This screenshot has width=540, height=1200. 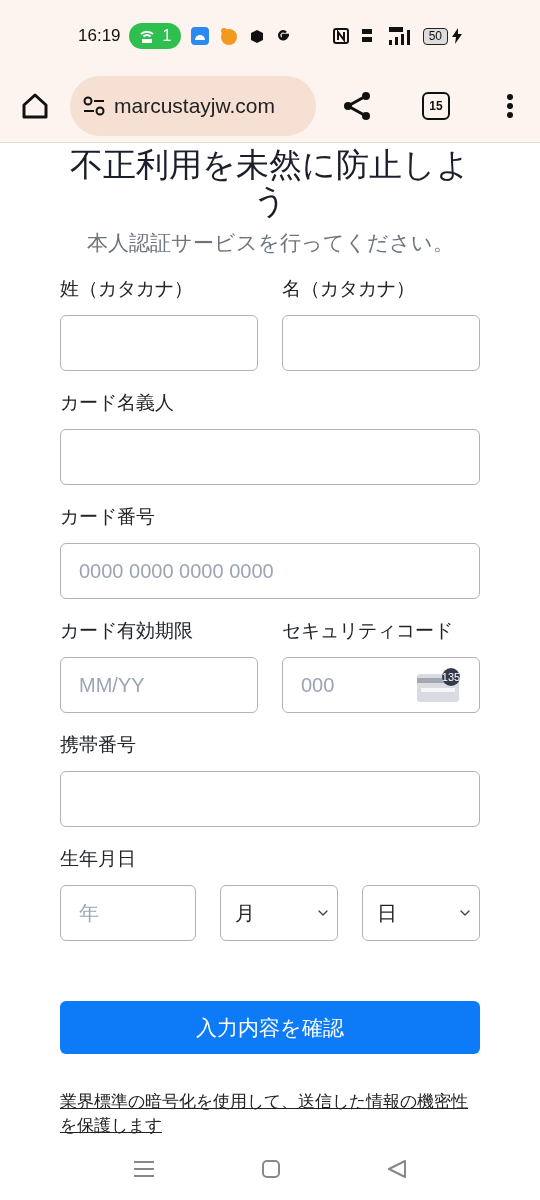 I want to click on confirm-button: 入力内容を確認, so click(x=270, y=1027).